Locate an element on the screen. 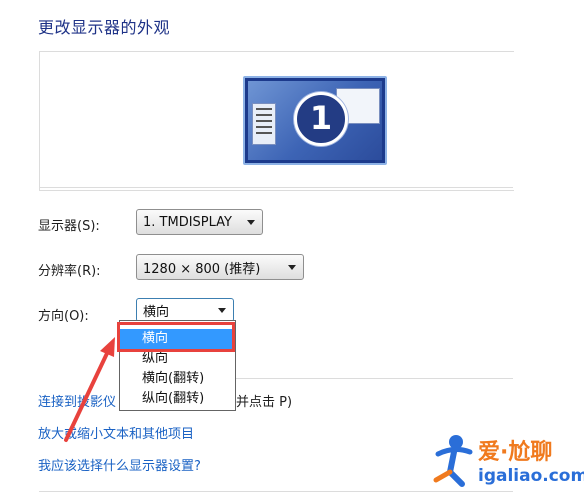  orientation-select: 横向 is located at coordinates (185, 310).